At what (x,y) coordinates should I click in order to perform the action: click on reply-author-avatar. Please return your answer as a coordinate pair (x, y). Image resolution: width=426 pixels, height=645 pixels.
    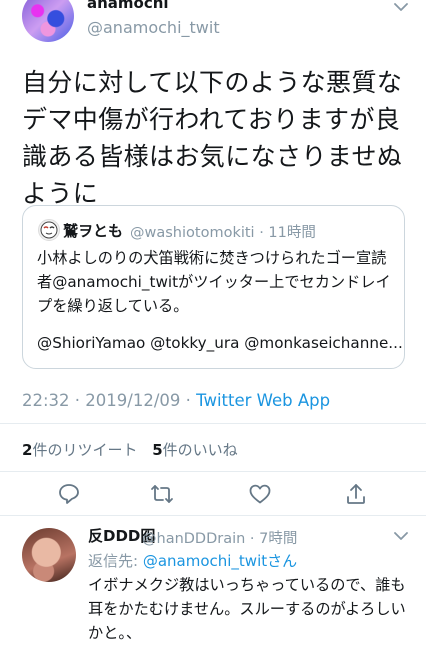
    Looking at the image, I should click on (49, 555).